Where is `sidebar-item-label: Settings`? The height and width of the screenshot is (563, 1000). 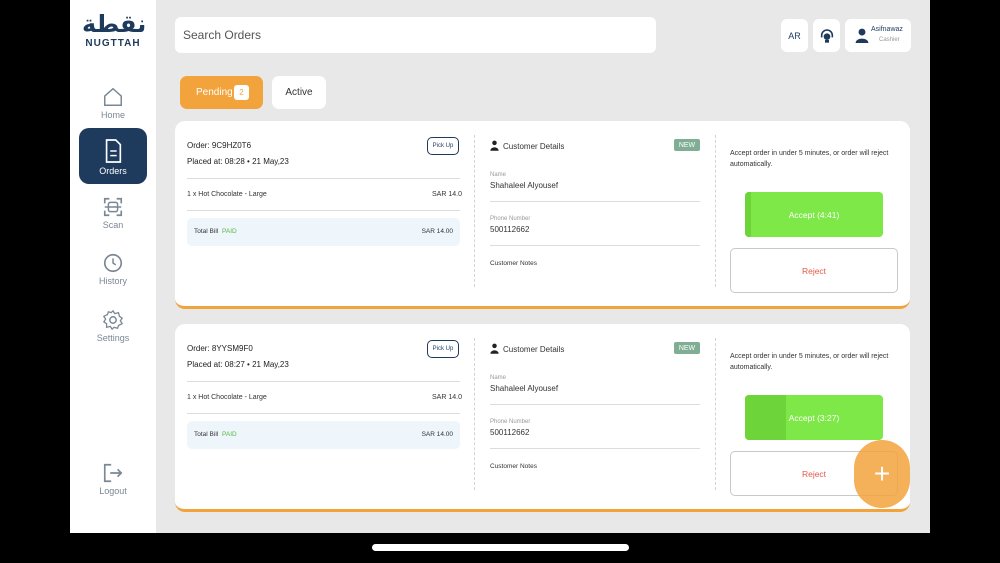 sidebar-item-label: Settings is located at coordinates (113, 338).